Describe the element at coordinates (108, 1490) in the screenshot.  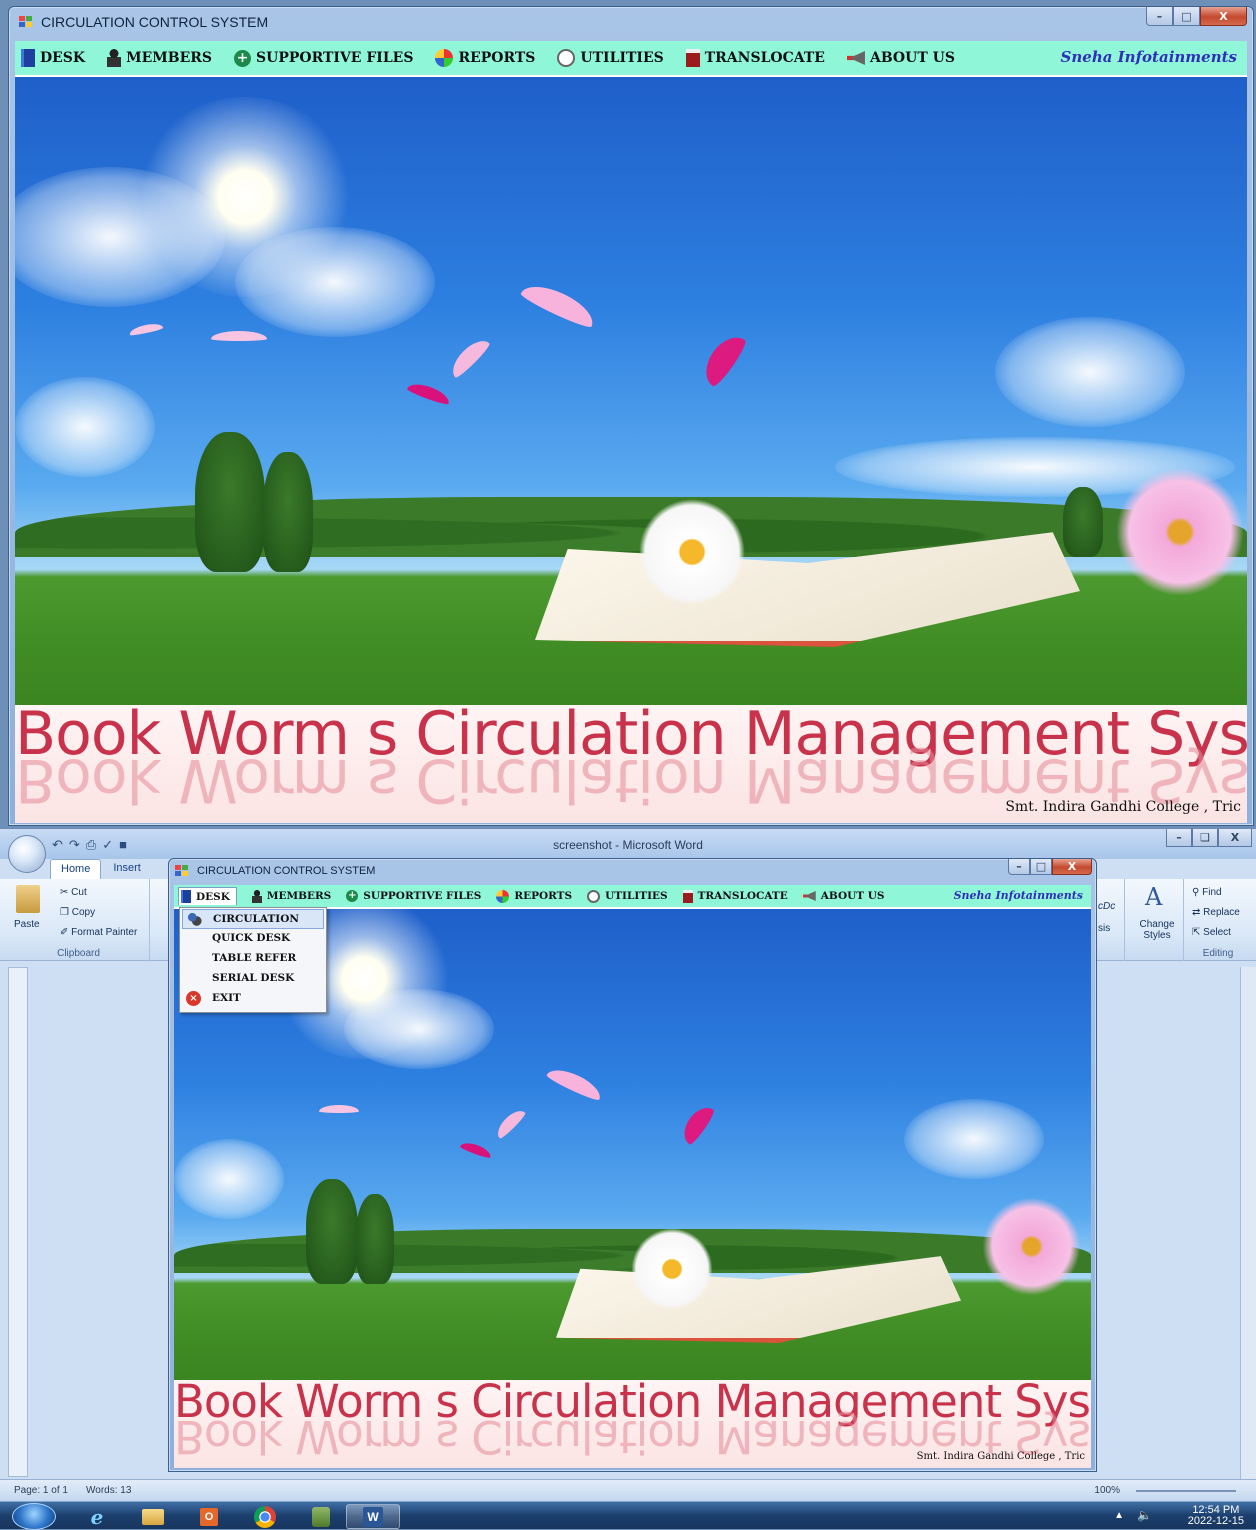
I see `word-count: Words: 13` at that location.